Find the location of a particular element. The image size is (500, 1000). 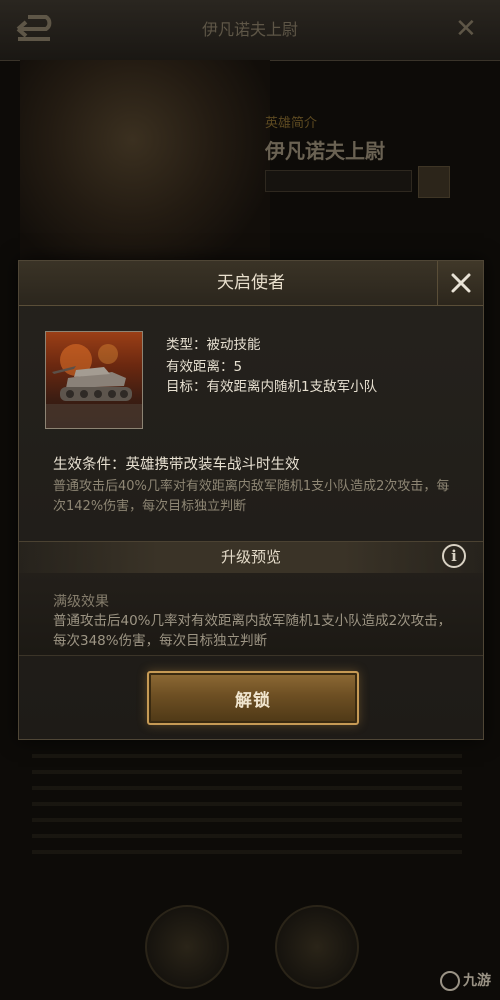

watermark: 九游 is located at coordinates (465, 980).